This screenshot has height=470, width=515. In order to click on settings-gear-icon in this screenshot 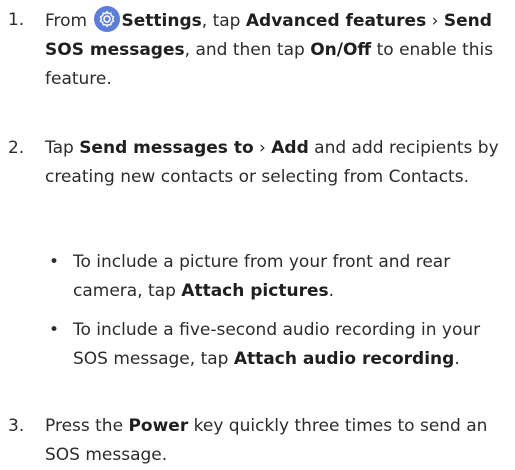, I will do `click(106, 19)`.